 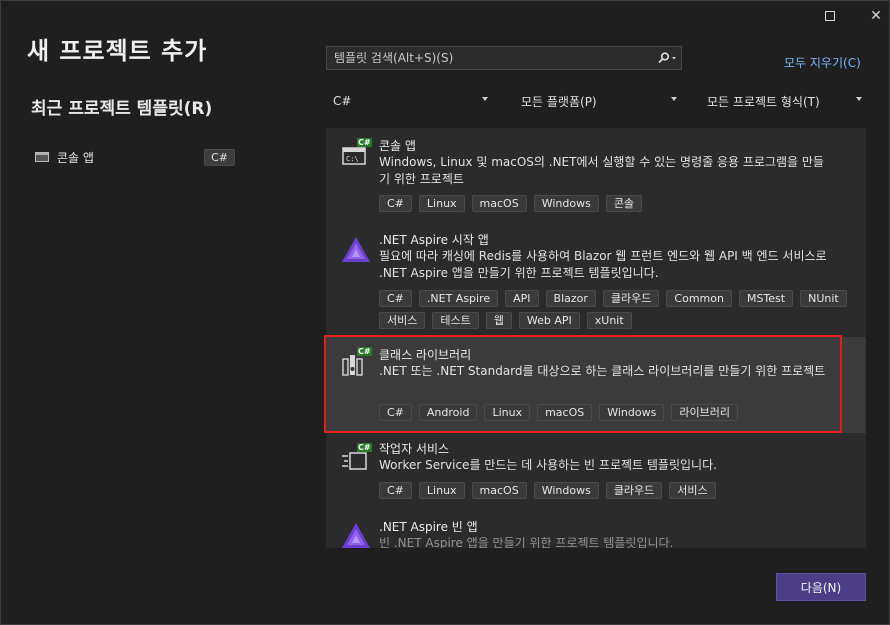 I want to click on svg-text: C:\, so click(x=352, y=159).